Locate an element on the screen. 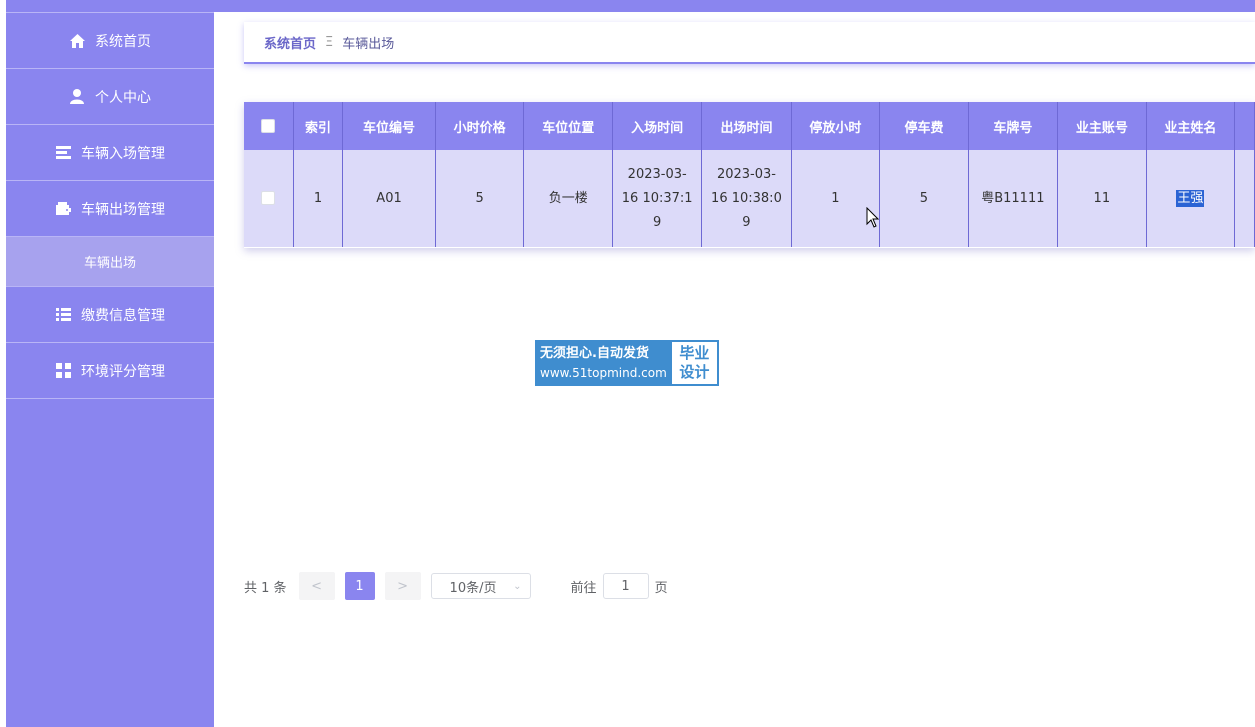  entry-time-line: 2023-03- is located at coordinates (657, 174).